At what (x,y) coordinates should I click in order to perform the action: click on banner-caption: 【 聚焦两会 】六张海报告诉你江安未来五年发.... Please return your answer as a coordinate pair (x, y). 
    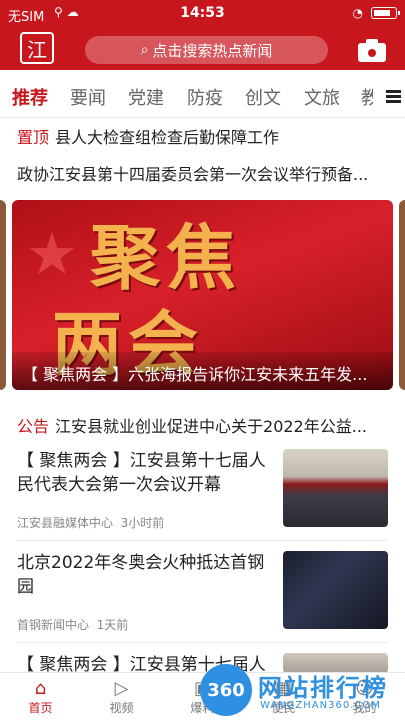
    Looking at the image, I should click on (202, 371).